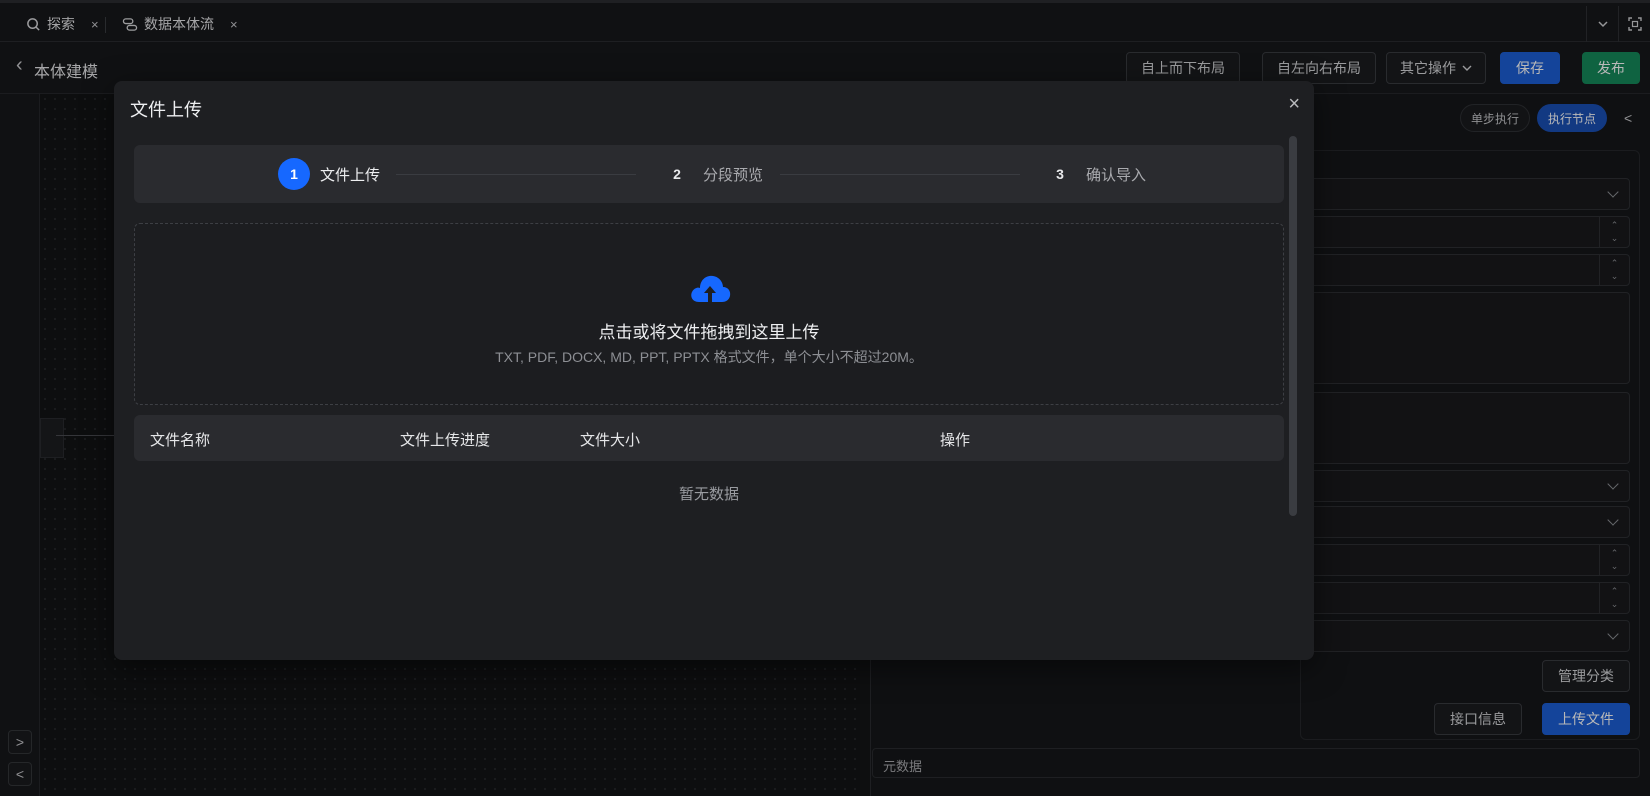  I want to click on step-label: 文件上传, so click(350, 175).